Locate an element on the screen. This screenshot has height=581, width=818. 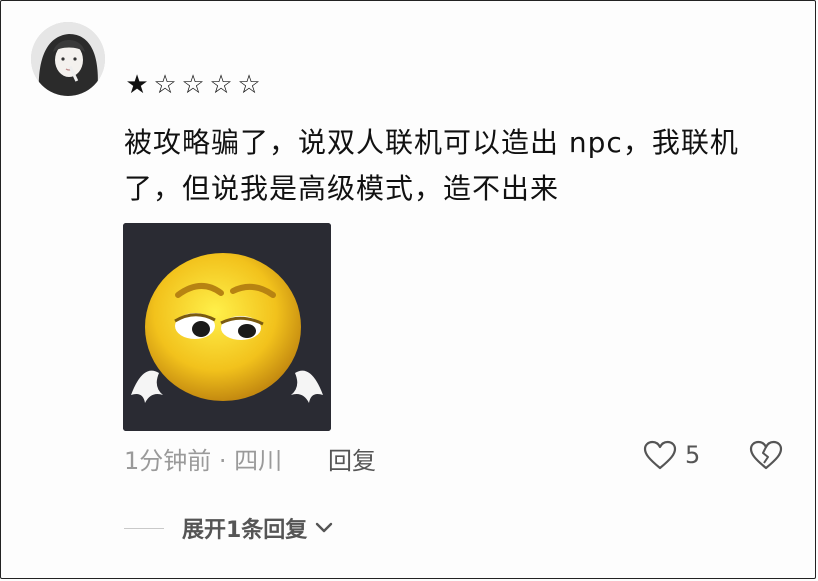
comment-text: 被攻略骗了，说双人联机可以造出 npc，我联机 了，但说我是高级模式，造不出来 is located at coordinates (454, 166).